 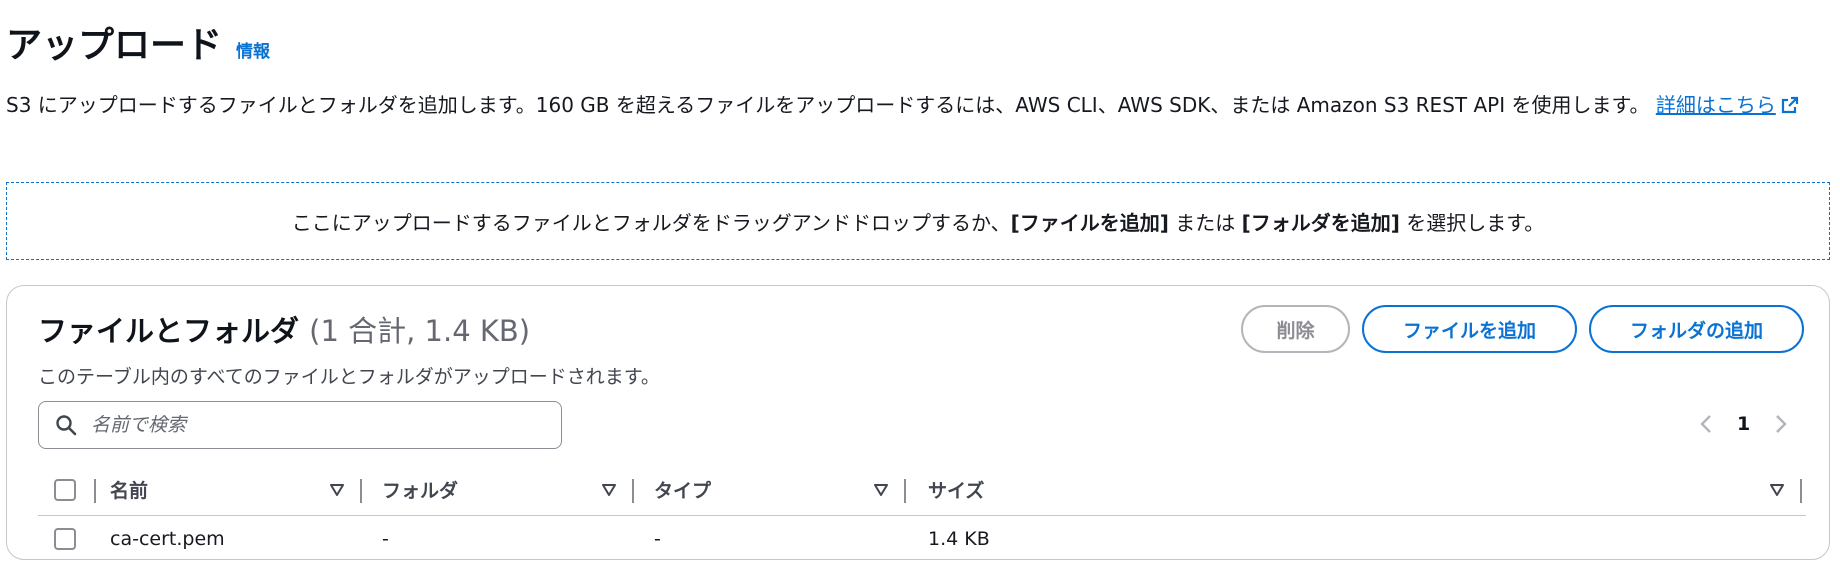 I want to click on column-header-name: 名前, so click(x=129, y=489).